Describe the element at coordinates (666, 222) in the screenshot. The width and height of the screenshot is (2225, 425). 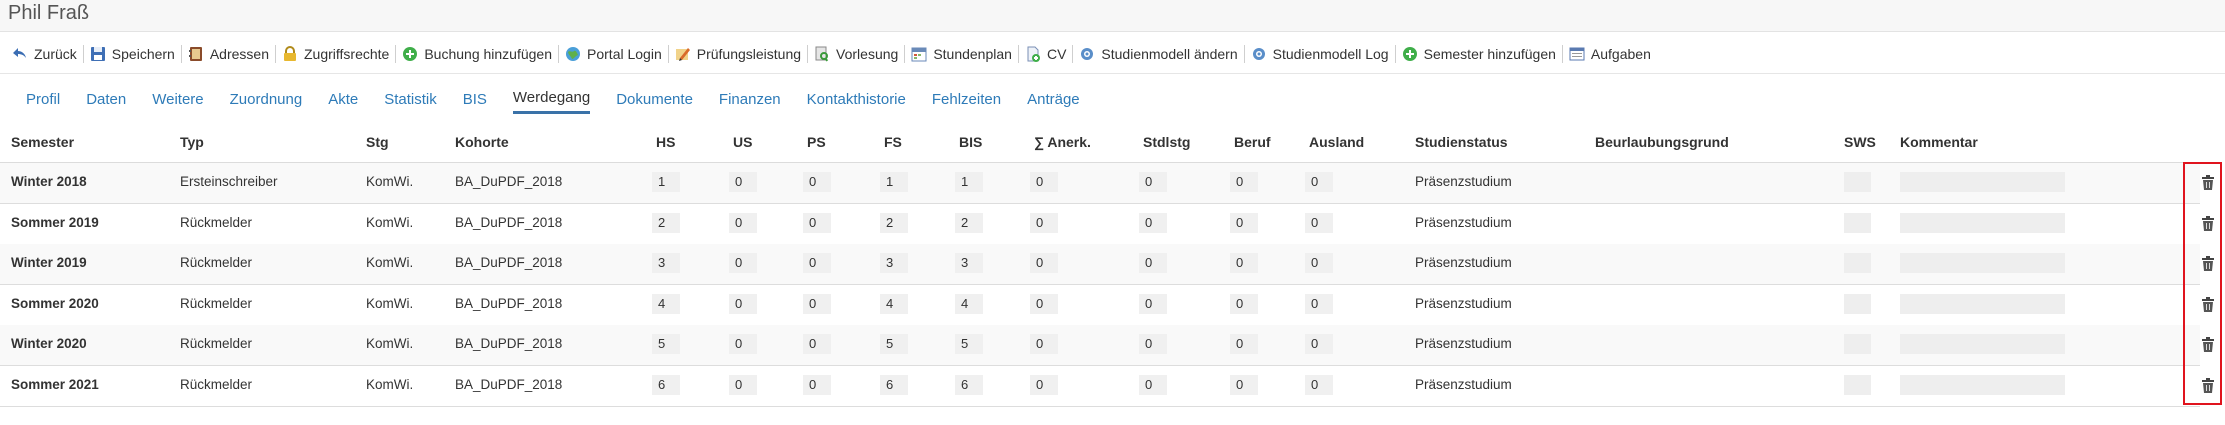
I see `hs-value-field: 2` at that location.